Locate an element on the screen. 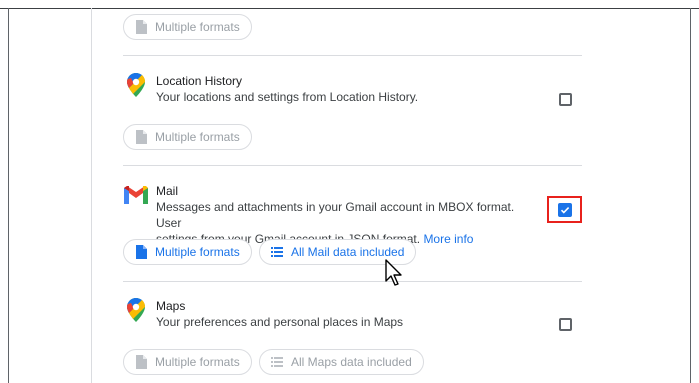 Image resolution: width=699 pixels, height=383 pixels. chip-label: All Maps data included is located at coordinates (351, 362).